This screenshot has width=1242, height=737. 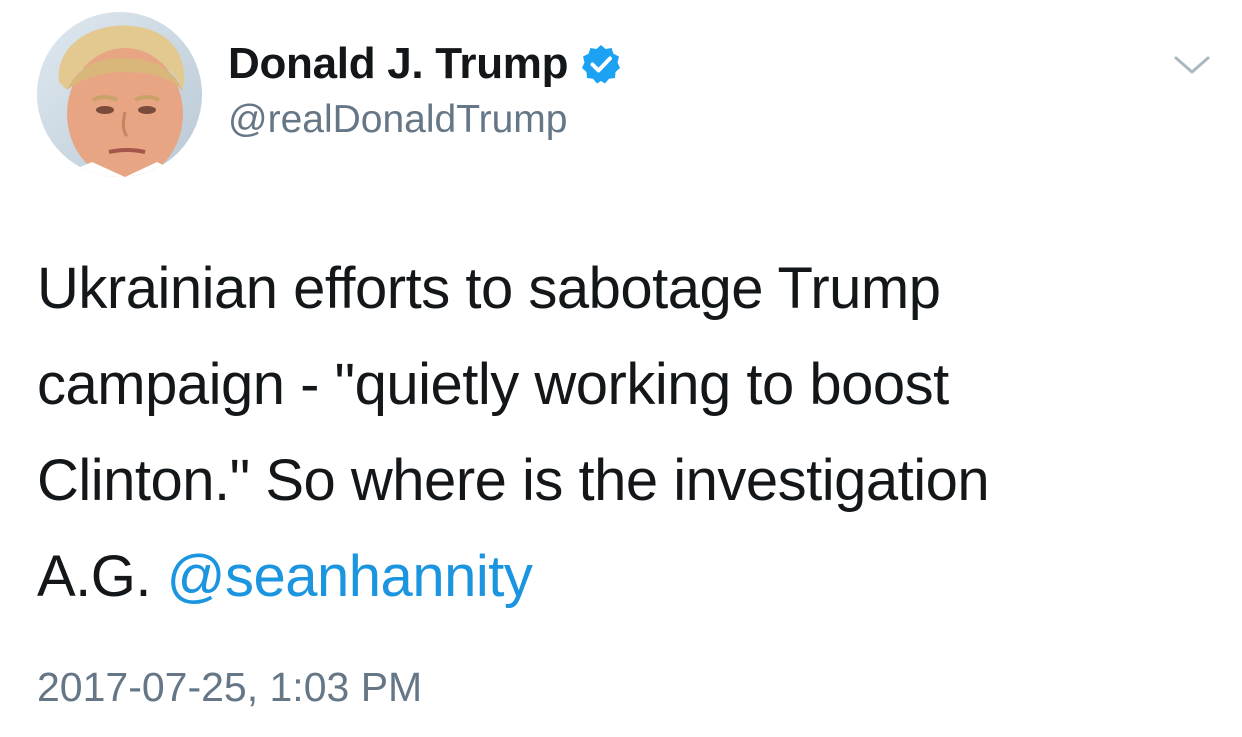 I want to click on timestamp: 2017-07-25, 1:03 PM, so click(x=229, y=687).